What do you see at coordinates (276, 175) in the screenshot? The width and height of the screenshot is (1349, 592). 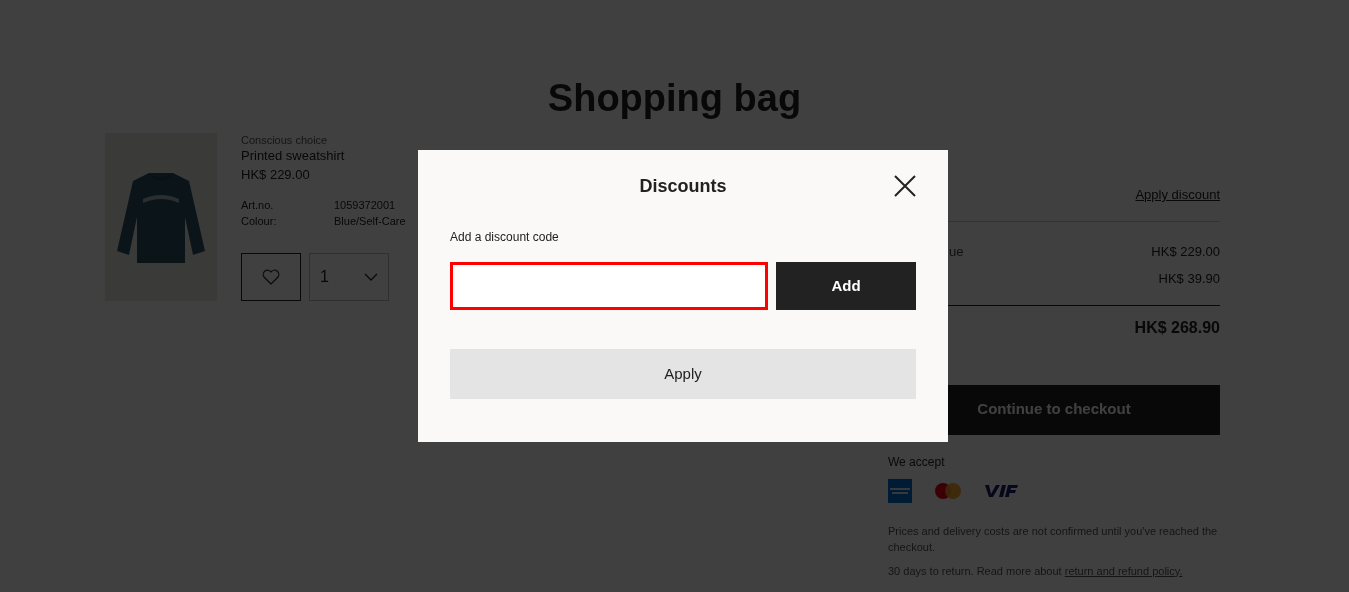 I see `product-price: HK$ 229.00` at bounding box center [276, 175].